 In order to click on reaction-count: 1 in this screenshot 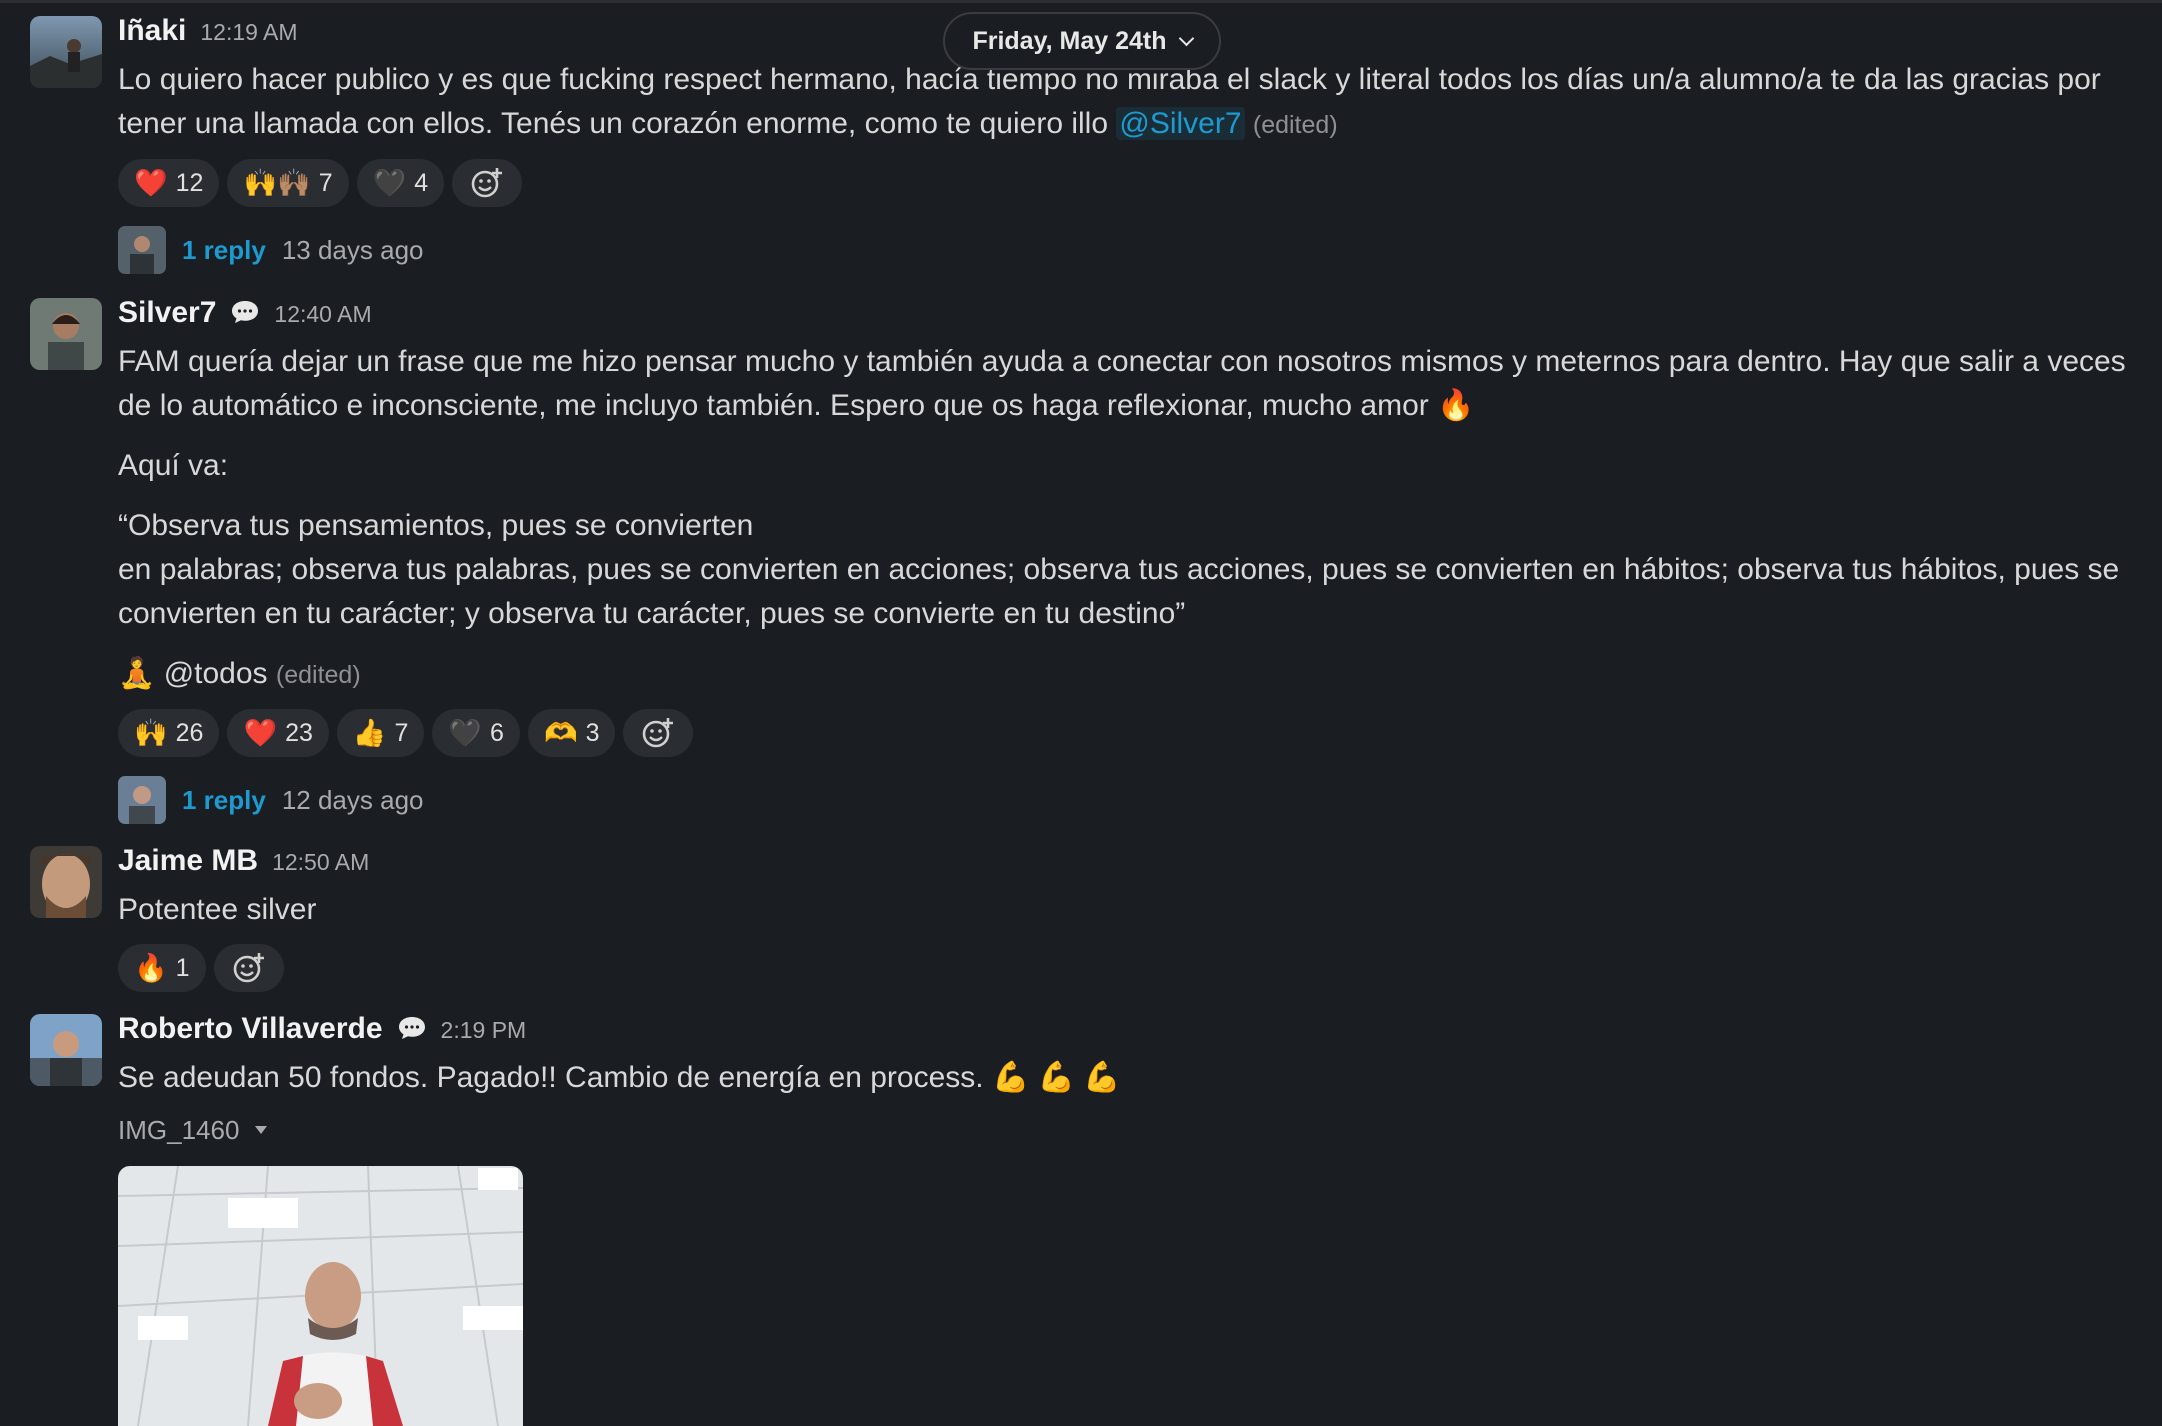, I will do `click(182, 967)`.